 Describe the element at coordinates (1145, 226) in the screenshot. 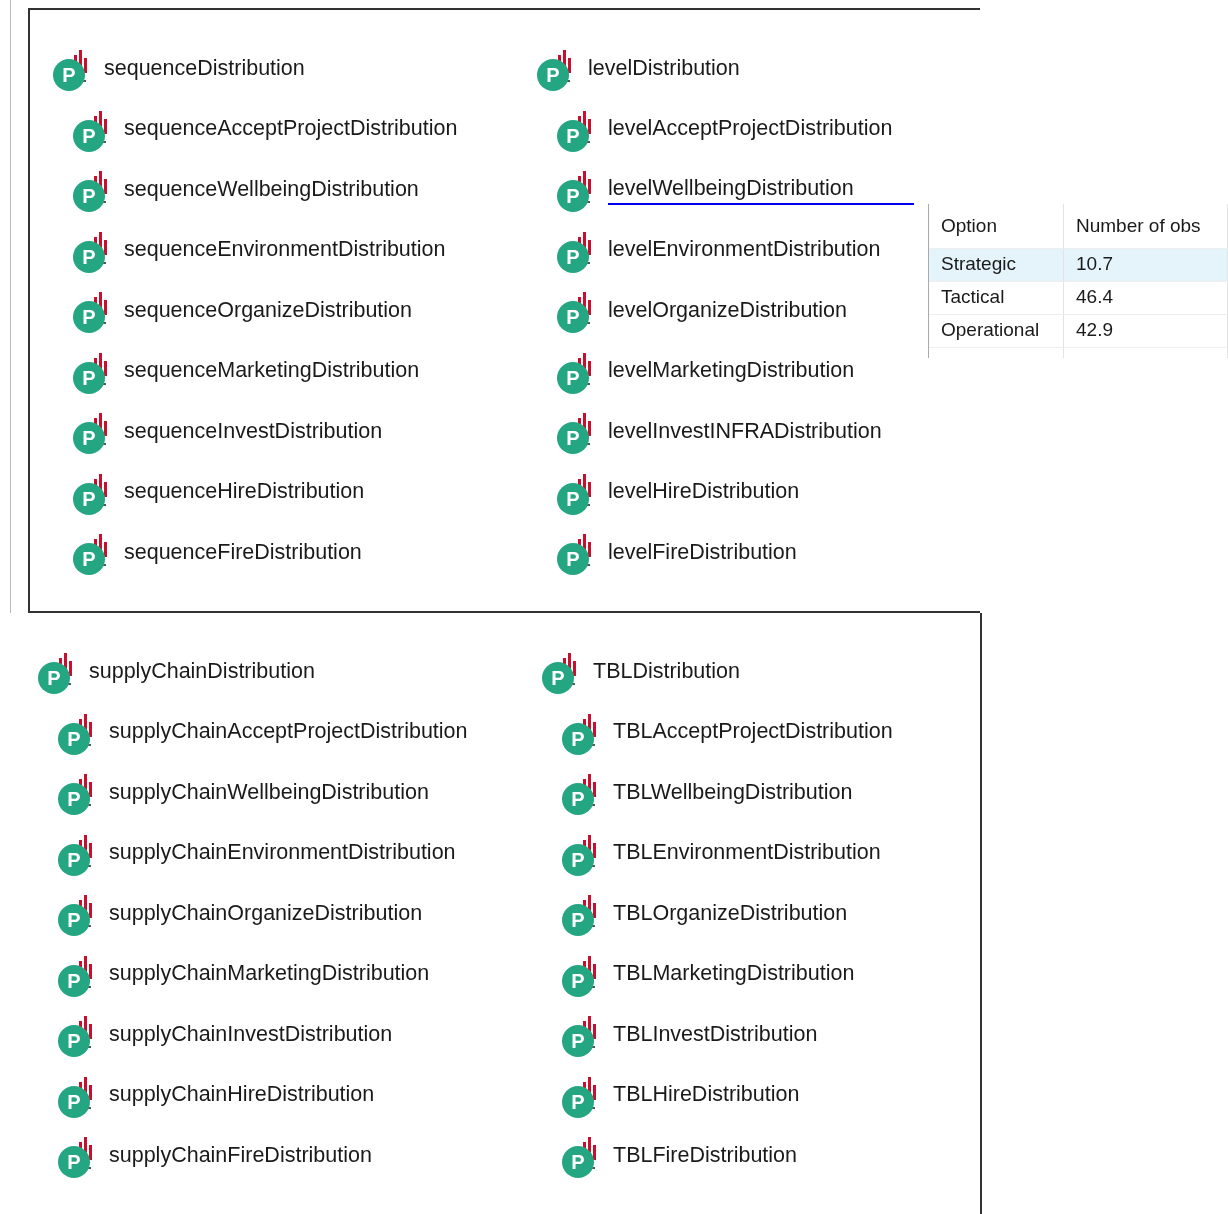

I see `column-header: Number of obs` at that location.